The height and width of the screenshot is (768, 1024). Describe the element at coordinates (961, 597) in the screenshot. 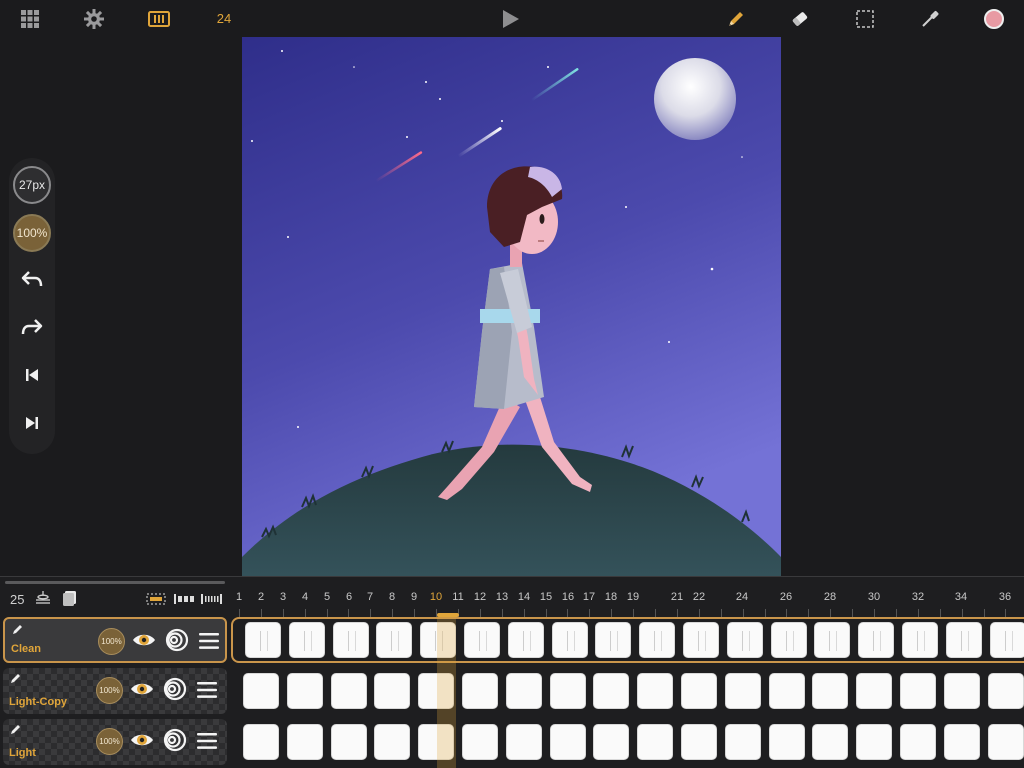

I see `ruler-frame-number: 34` at that location.